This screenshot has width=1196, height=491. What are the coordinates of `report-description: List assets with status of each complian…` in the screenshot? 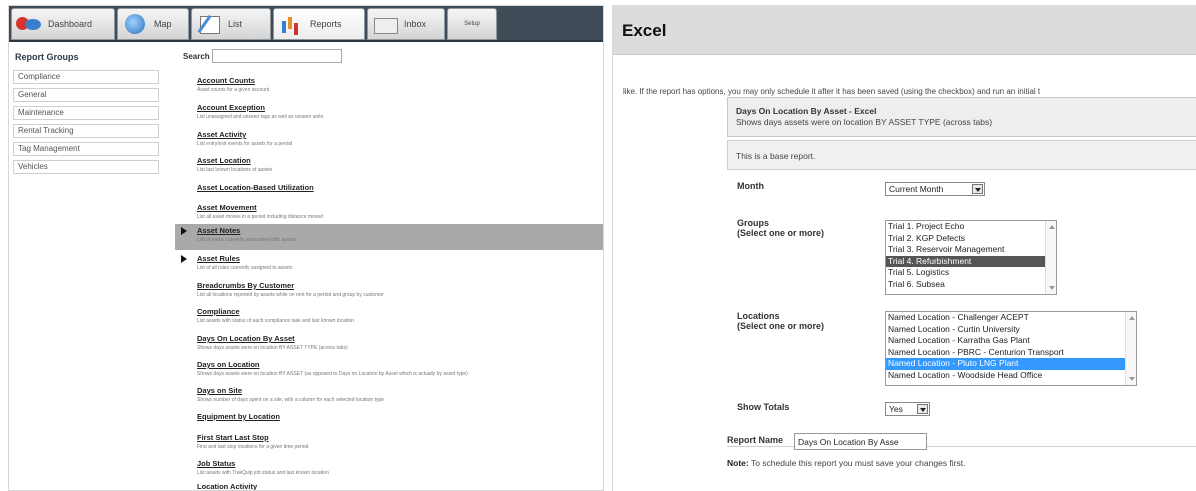 It's located at (276, 321).